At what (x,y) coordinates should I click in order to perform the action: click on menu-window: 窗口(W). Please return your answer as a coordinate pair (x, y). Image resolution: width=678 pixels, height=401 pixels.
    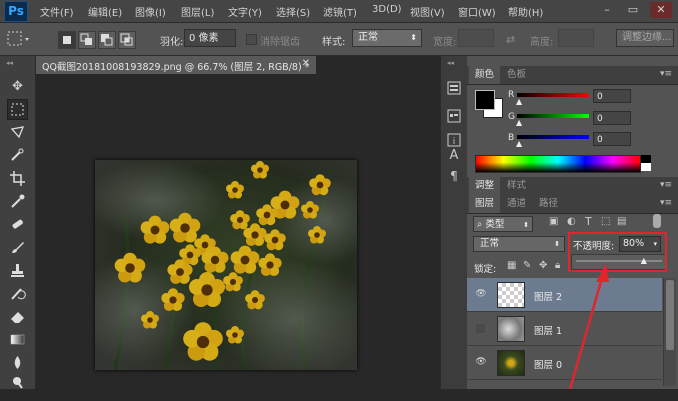
    Looking at the image, I should click on (477, 11).